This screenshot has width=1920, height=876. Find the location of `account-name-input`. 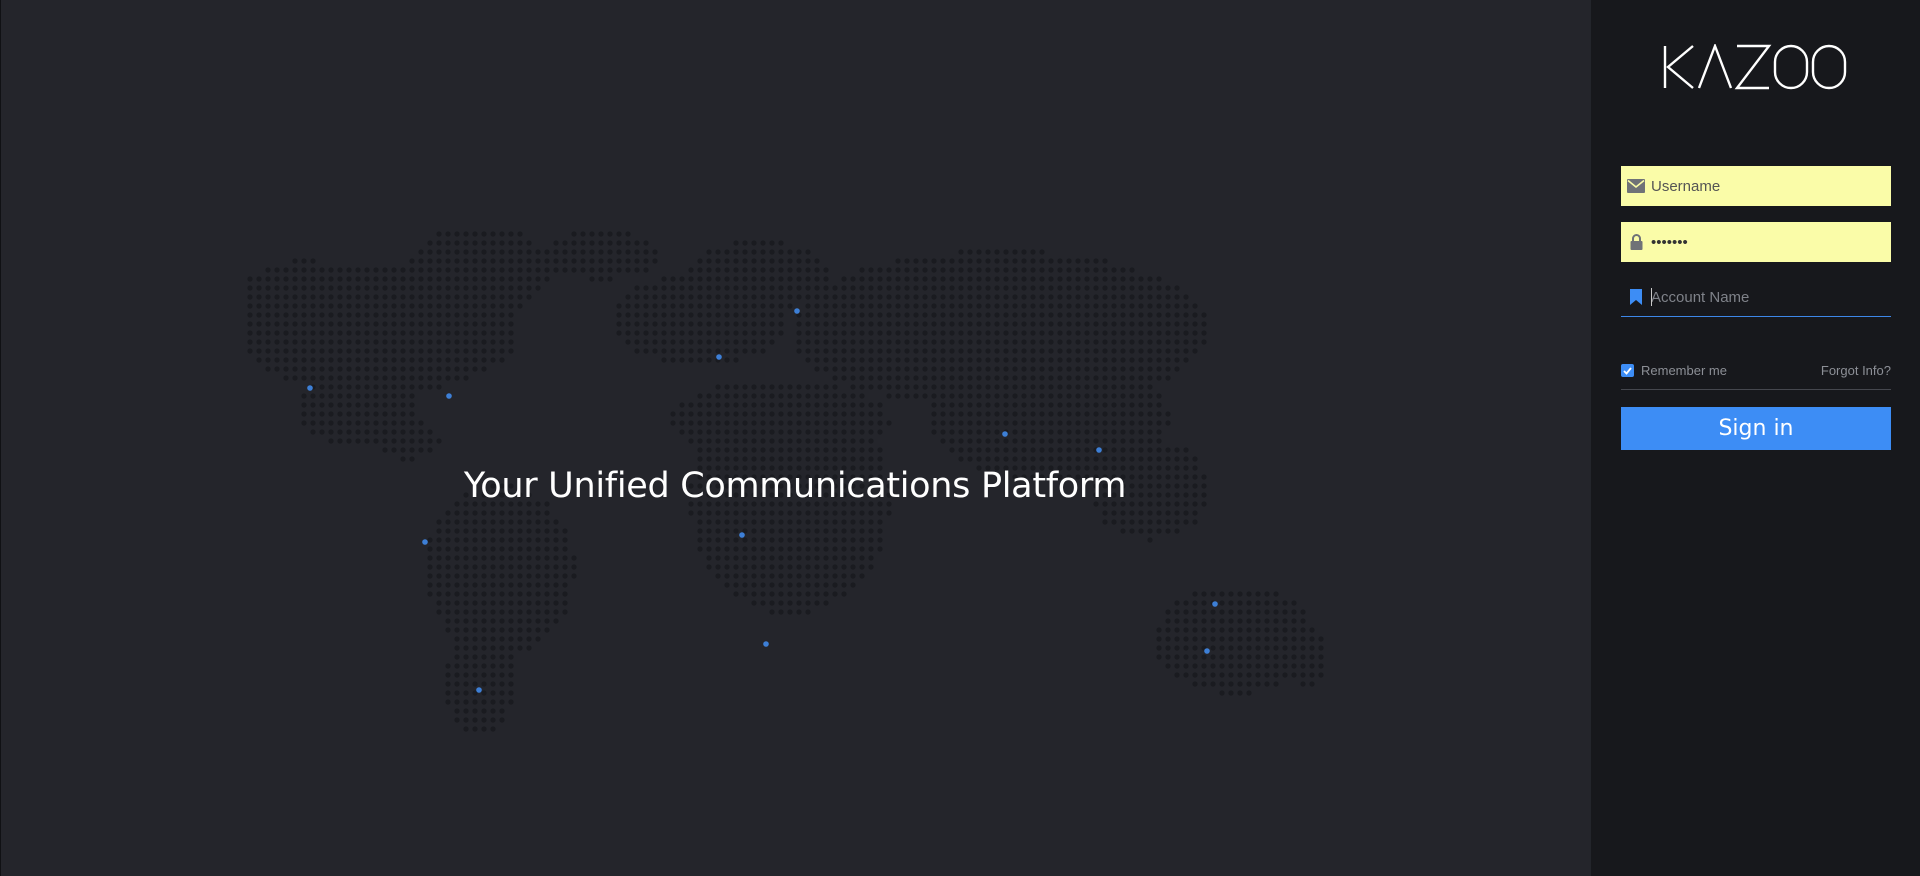

account-name-input is located at coordinates (1767, 297).